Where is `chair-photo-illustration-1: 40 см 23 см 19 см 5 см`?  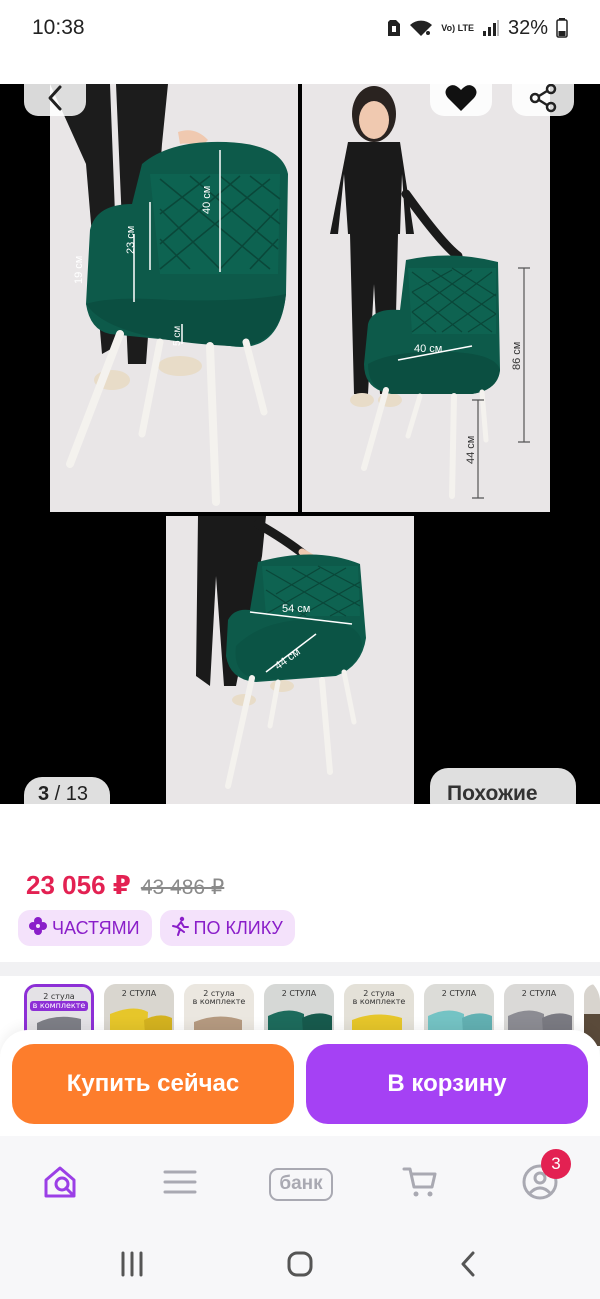 chair-photo-illustration-1: 40 см 23 см 19 см 5 см is located at coordinates (174, 298).